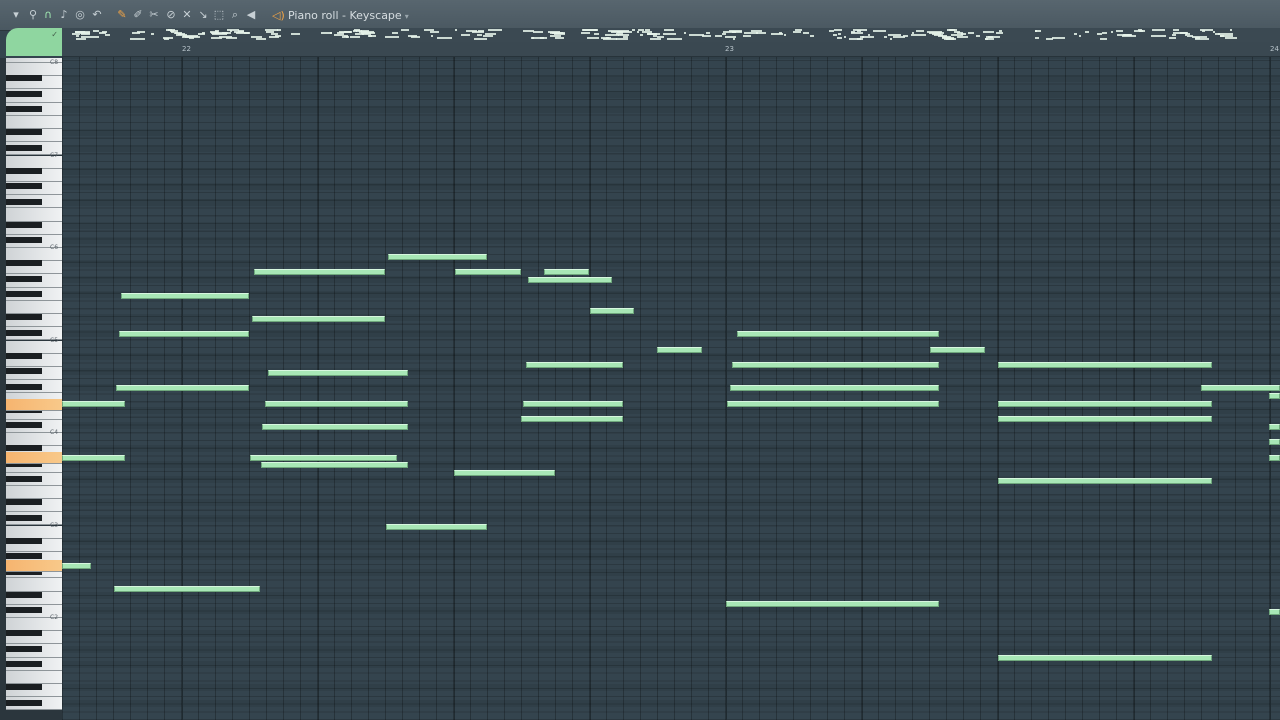  Describe the element at coordinates (80, 15) in the screenshot. I see `stamp-icon: ◎` at that location.